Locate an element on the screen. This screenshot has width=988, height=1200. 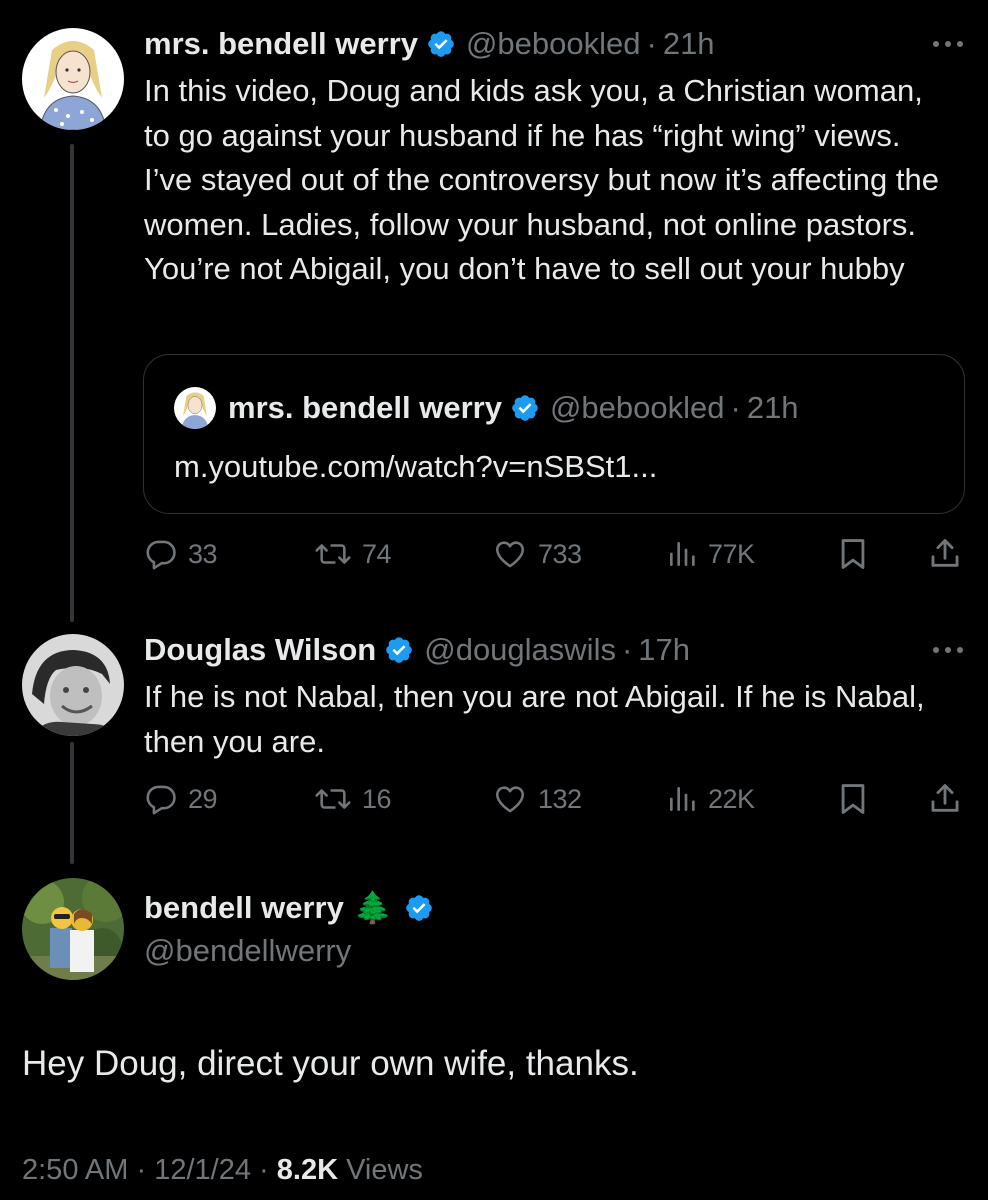
quote-author-name: mrs. bendell werry is located at coordinates (365, 407).